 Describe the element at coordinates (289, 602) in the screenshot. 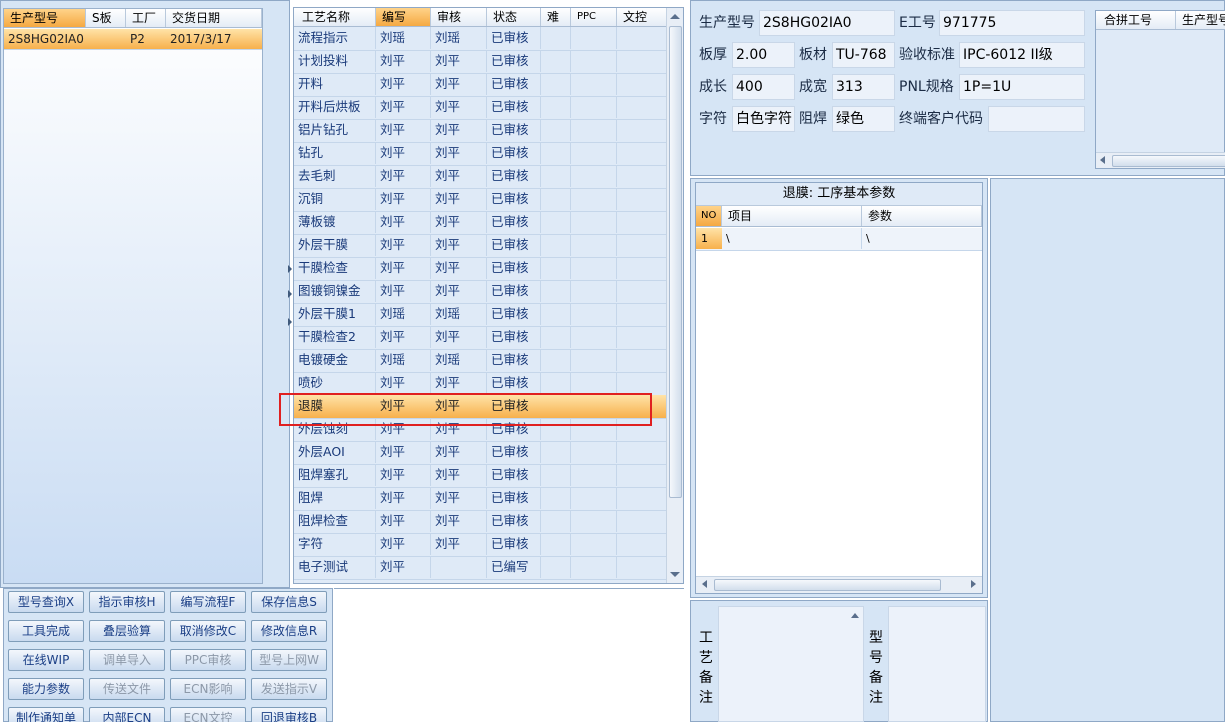

I see `action-button: 保存信息S` at that location.